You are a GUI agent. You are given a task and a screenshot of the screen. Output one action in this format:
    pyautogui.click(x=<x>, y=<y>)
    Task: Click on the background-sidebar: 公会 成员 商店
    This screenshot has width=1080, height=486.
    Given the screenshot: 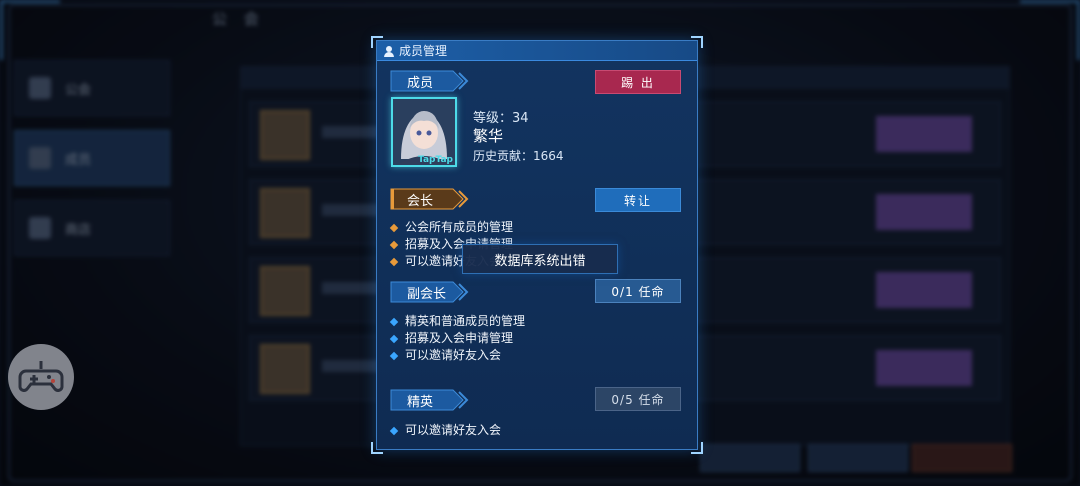 What is the action you would take?
    pyautogui.click(x=92, y=225)
    